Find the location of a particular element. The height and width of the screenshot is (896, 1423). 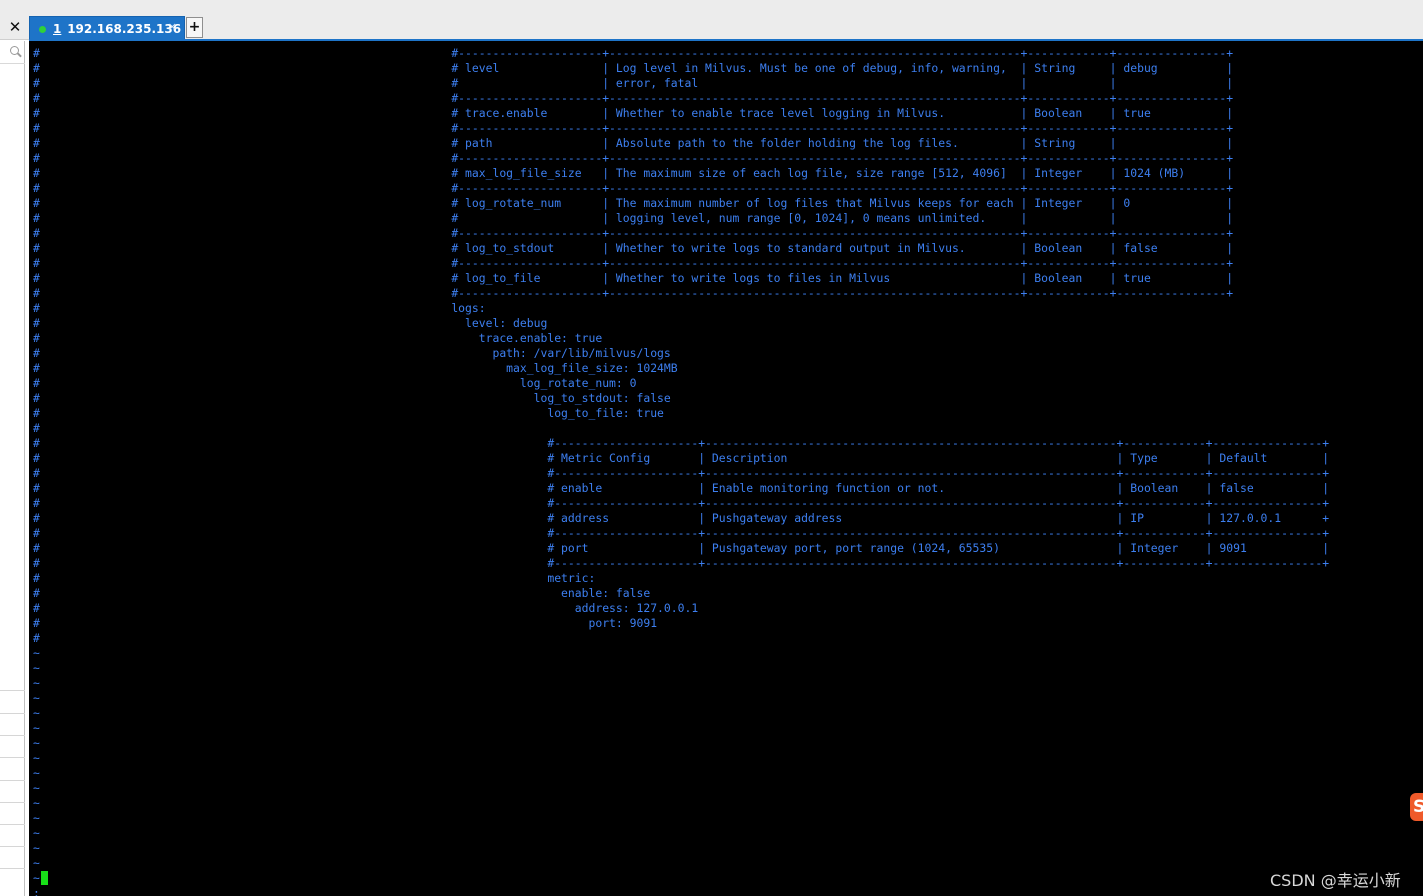

tab-close-icon: × is located at coordinates (172, 26).